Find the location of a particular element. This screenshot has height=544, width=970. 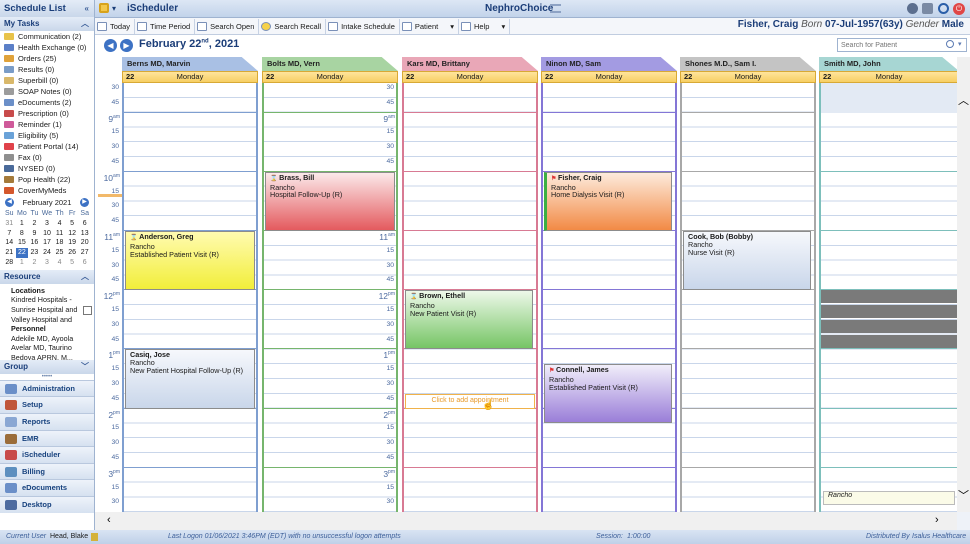

calendar-day: 11 is located at coordinates (59, 234).